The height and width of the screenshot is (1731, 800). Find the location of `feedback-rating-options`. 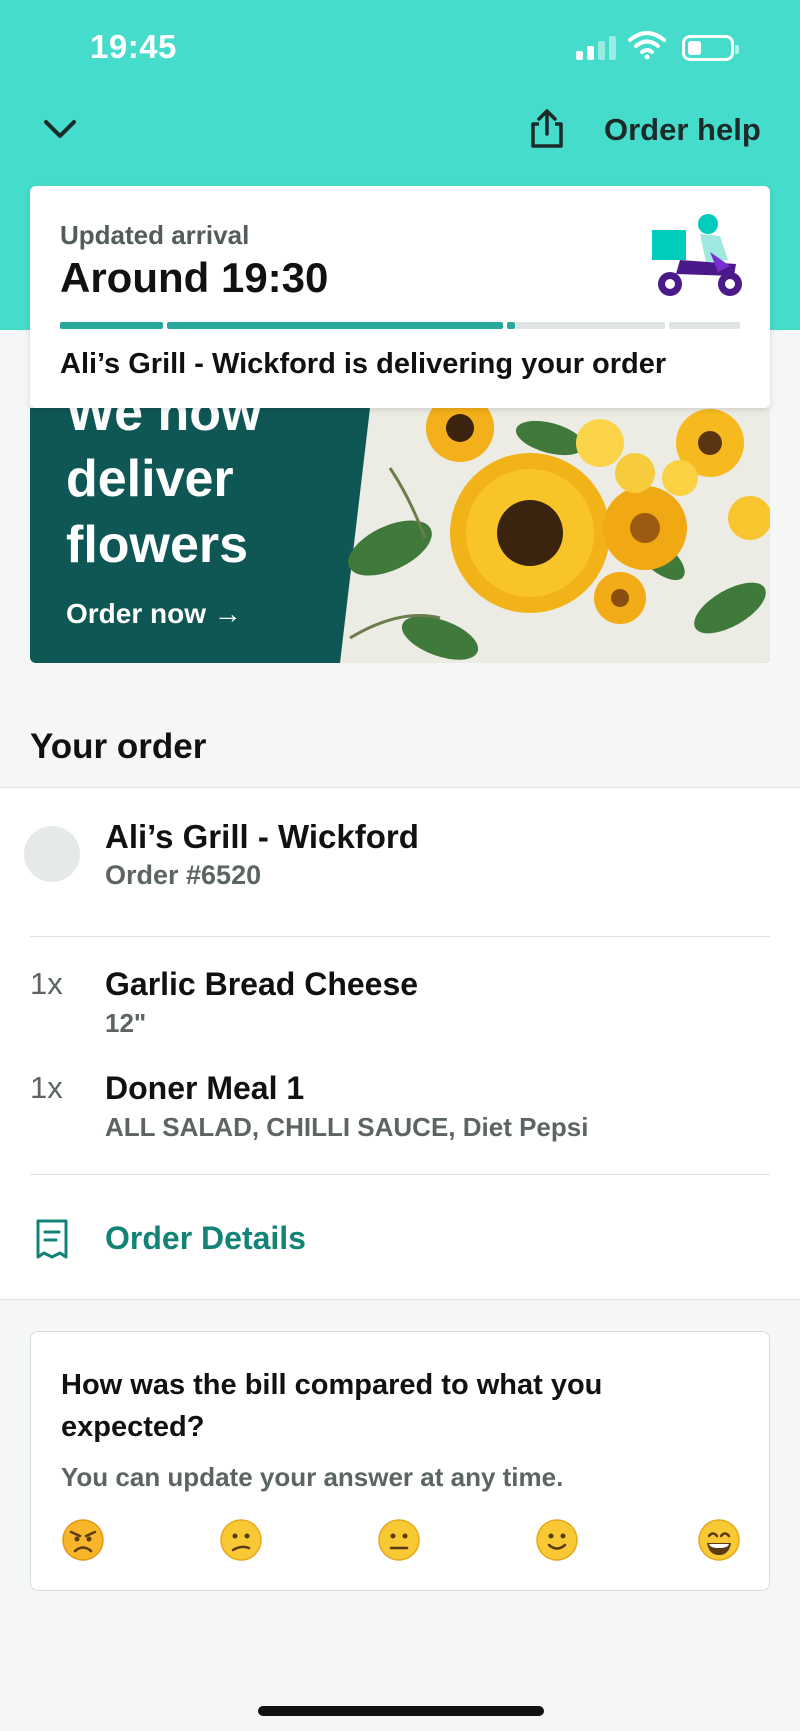

feedback-rating-options is located at coordinates (401, 1541).